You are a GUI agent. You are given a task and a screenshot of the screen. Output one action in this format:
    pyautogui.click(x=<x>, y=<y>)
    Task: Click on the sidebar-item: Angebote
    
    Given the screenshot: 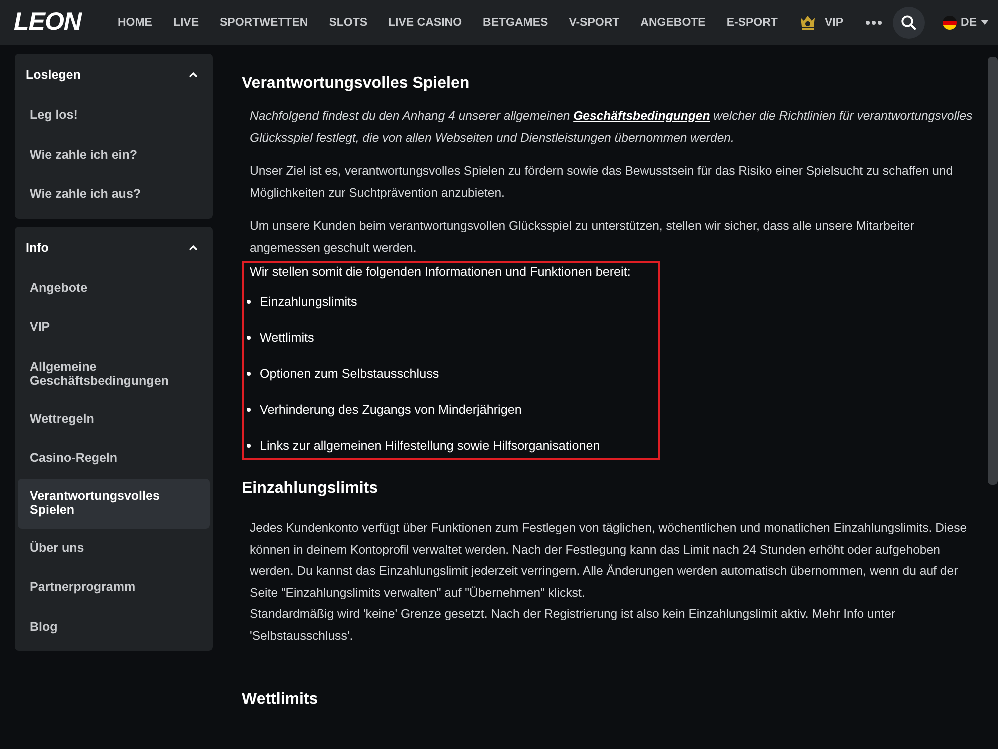 What is the action you would take?
    pyautogui.click(x=114, y=288)
    